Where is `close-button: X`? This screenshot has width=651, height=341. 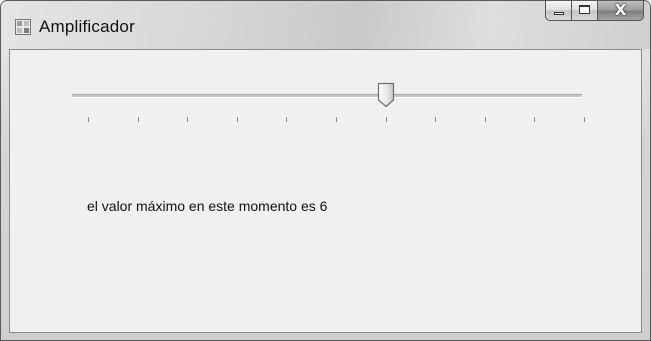 close-button: X is located at coordinates (621, 11).